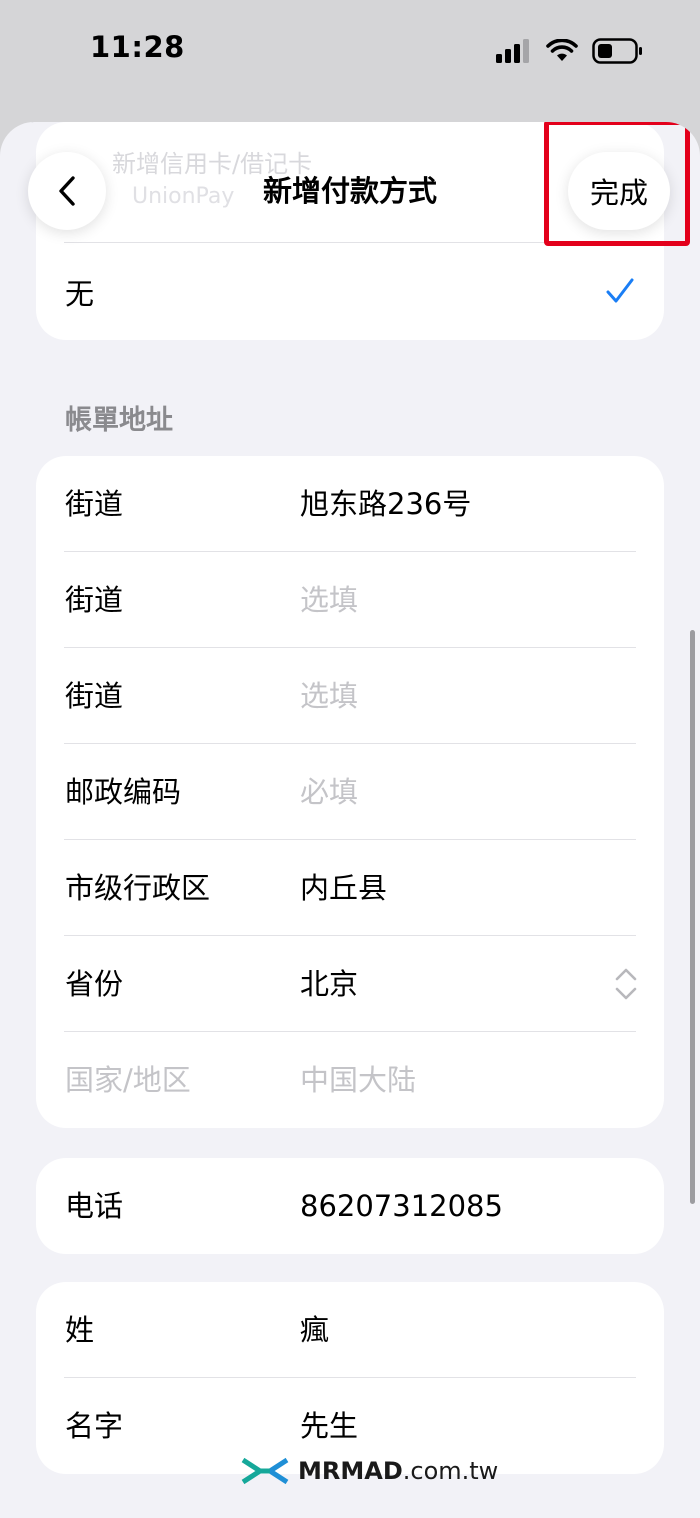 The width and height of the screenshot is (700, 1518). I want to click on street-row-2: 街道 选填, so click(350, 600).